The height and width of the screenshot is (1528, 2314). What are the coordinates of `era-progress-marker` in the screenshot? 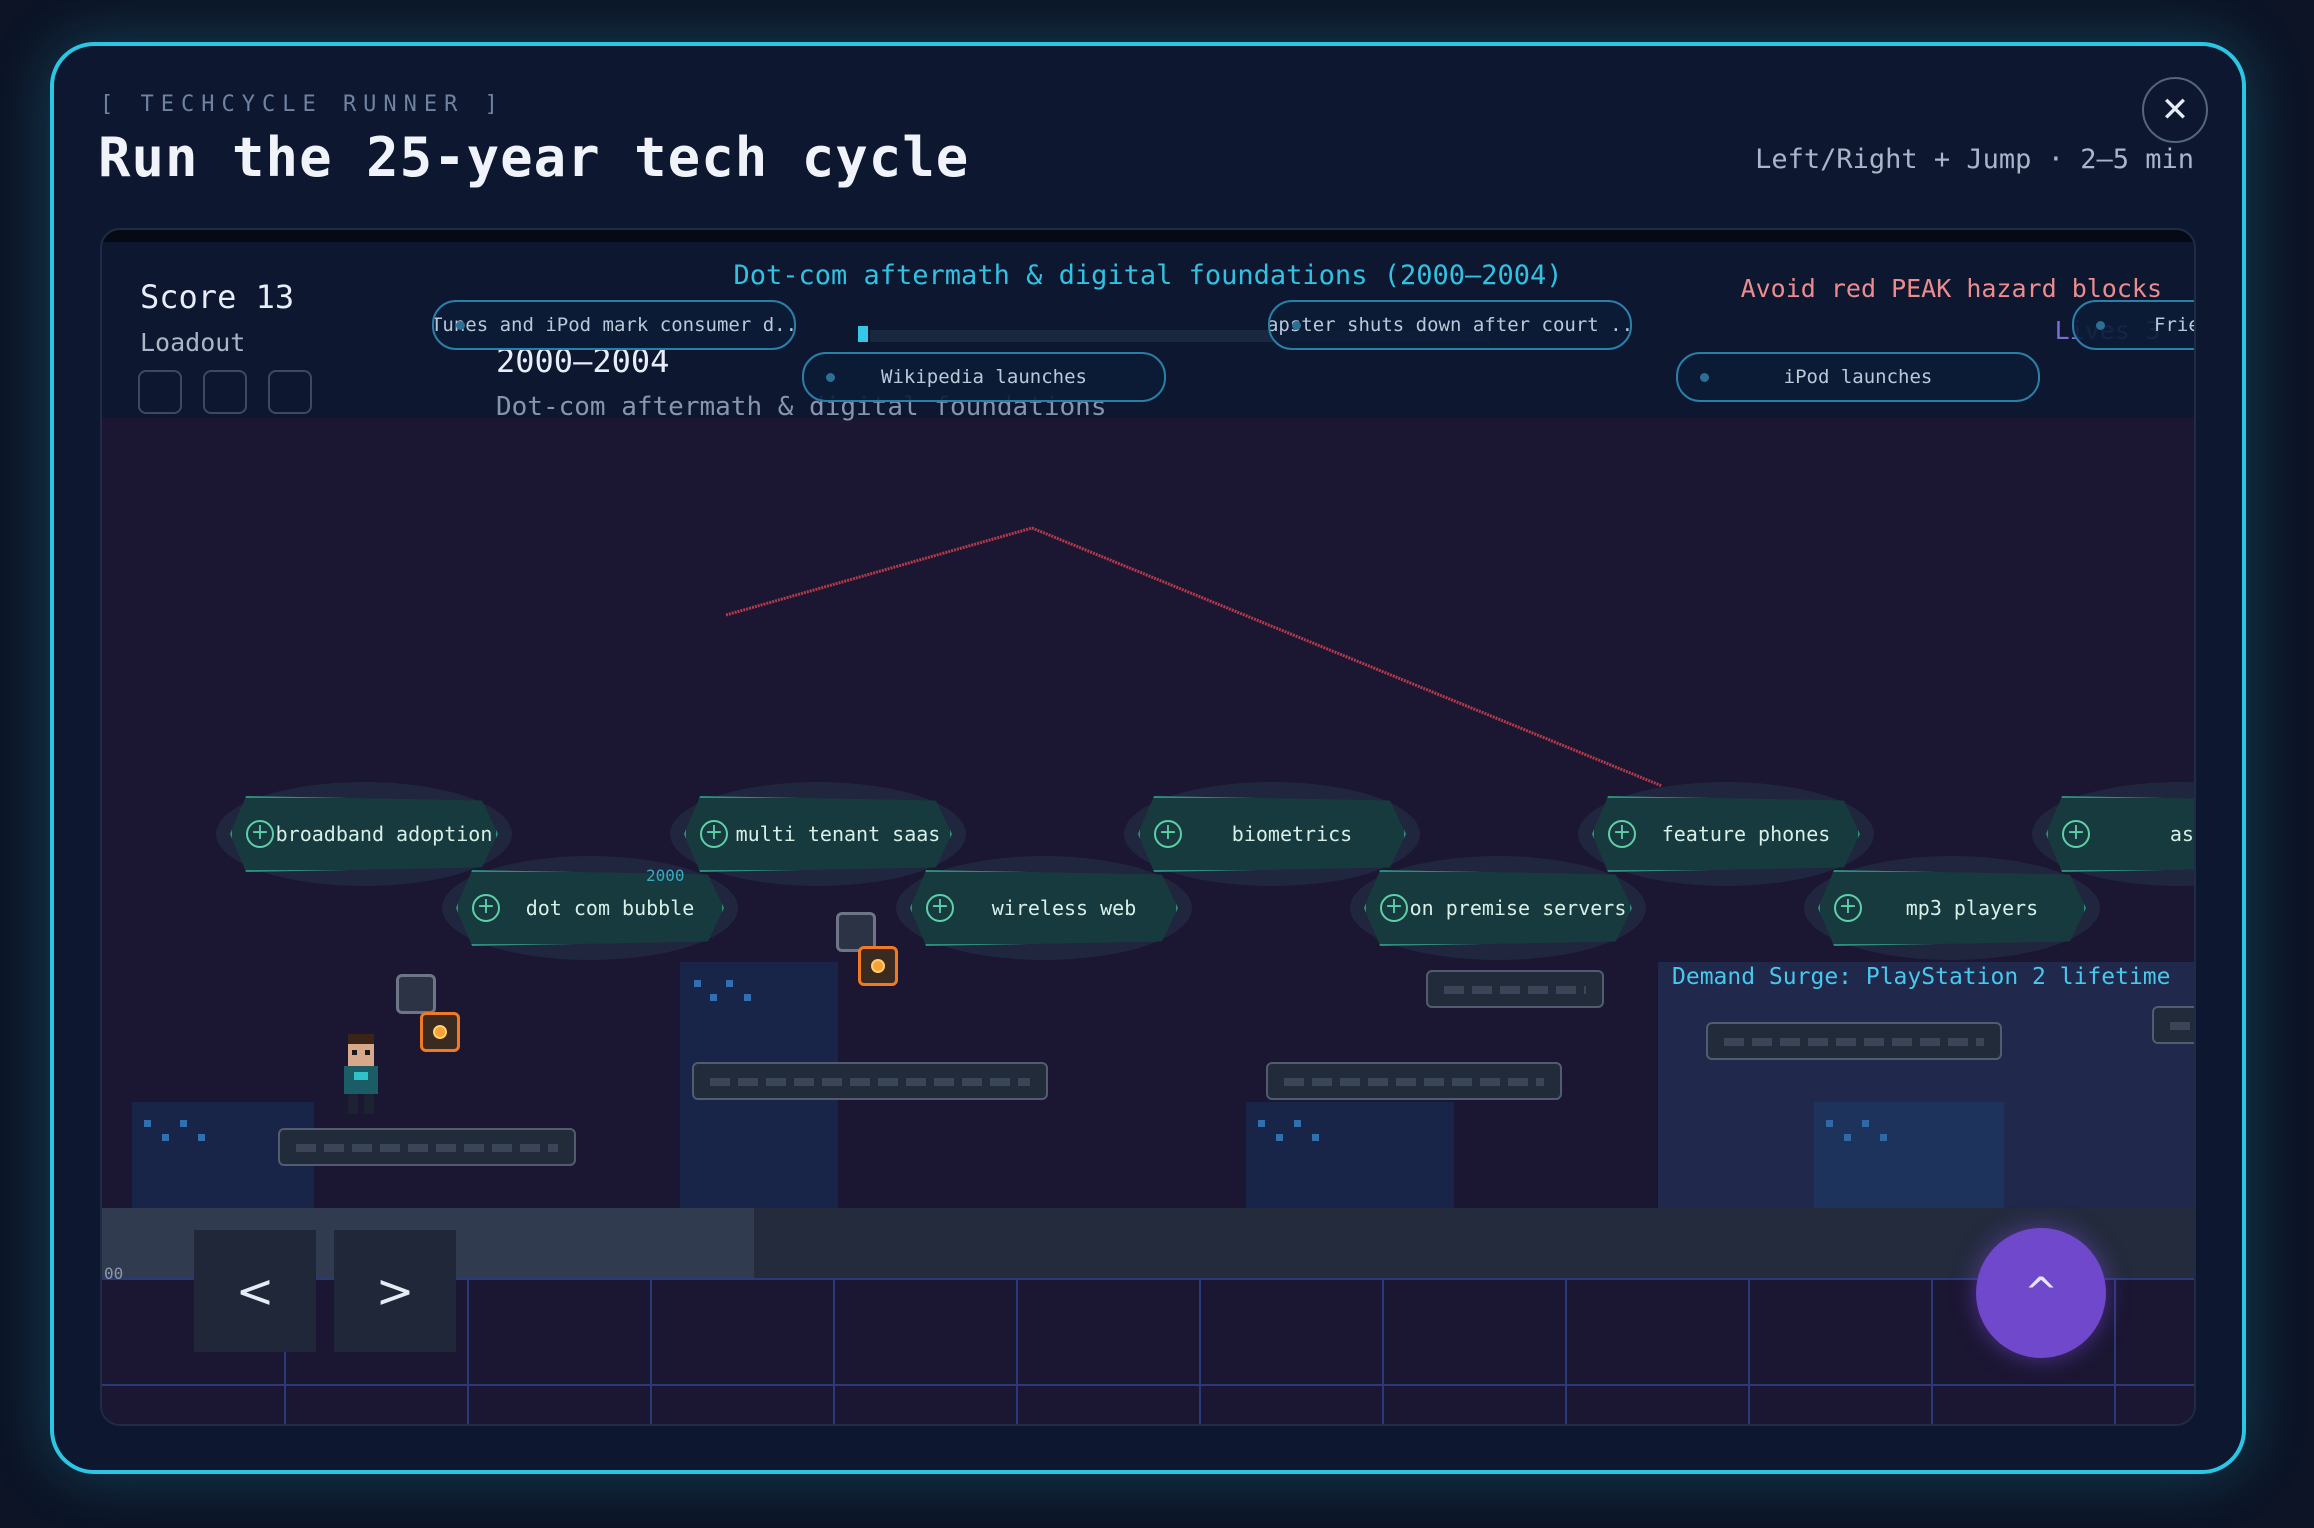 It's located at (863, 334).